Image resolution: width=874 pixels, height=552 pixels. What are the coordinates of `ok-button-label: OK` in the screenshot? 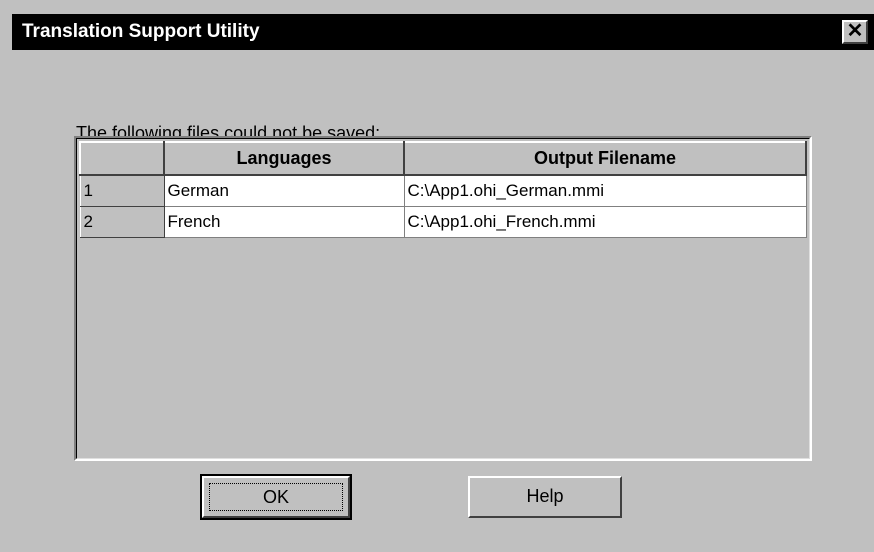 It's located at (276, 497).